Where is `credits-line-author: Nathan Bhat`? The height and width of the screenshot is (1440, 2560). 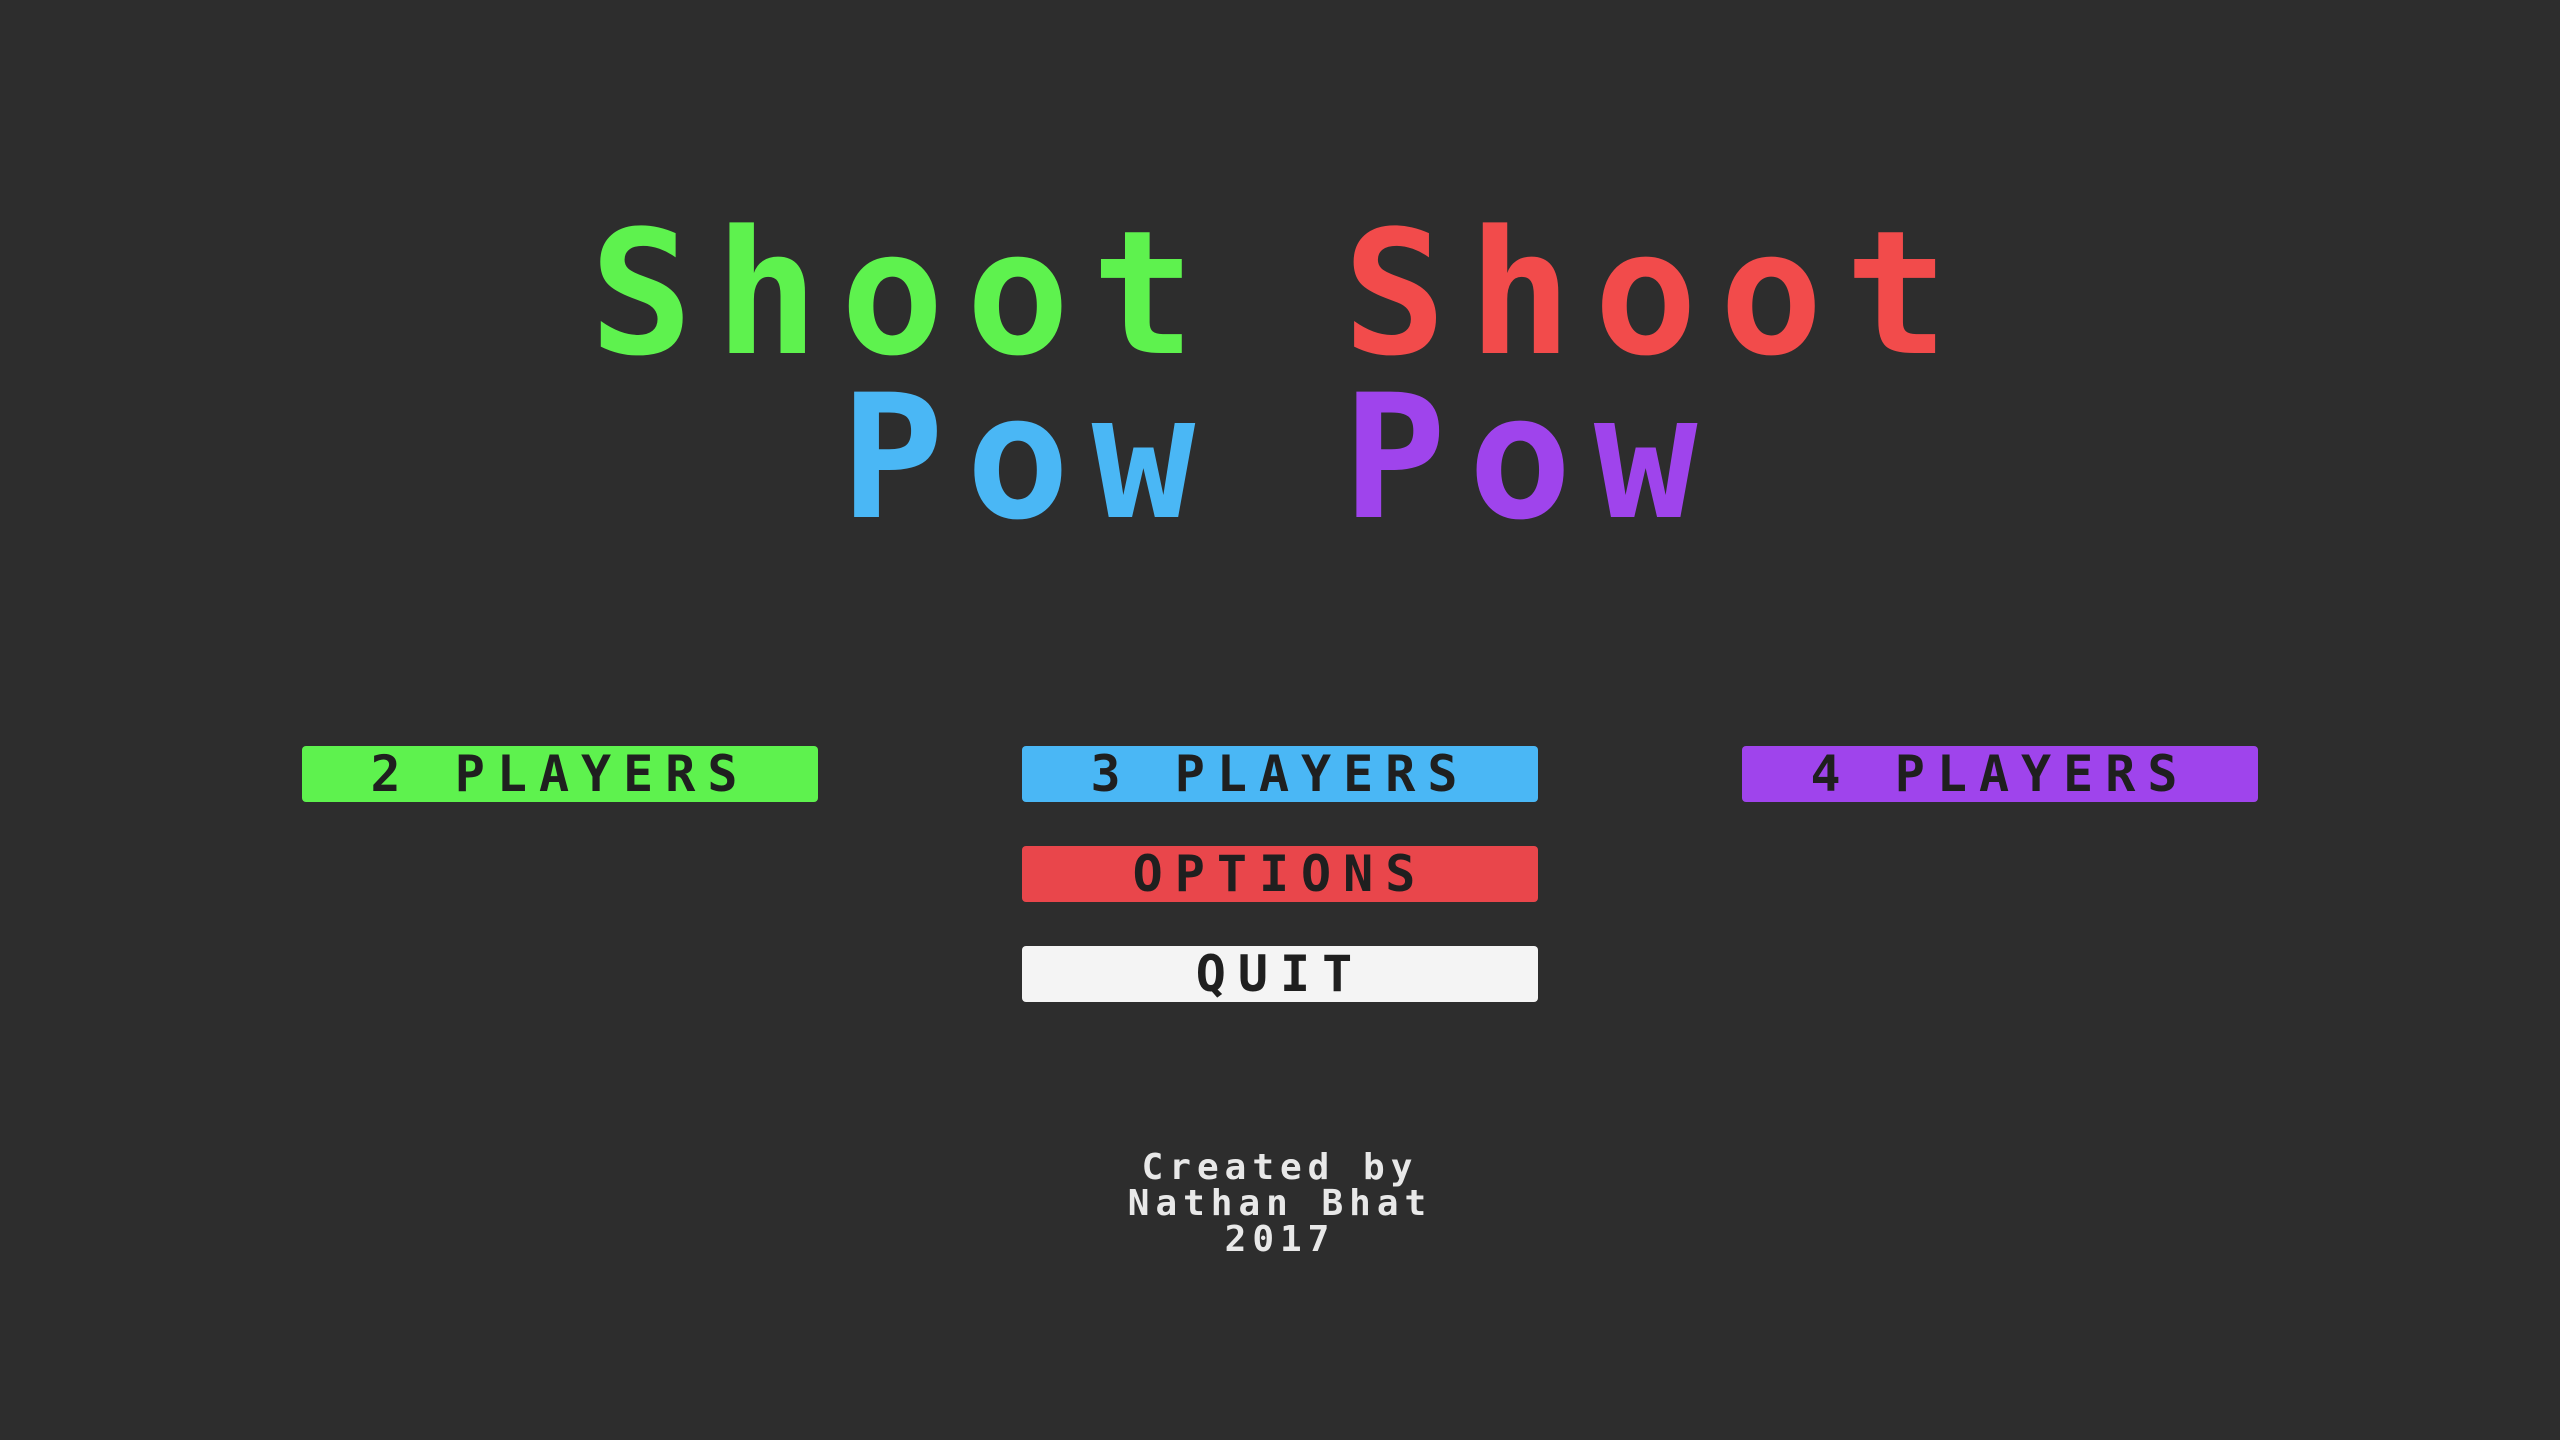
credits-line-author: Nathan Bhat is located at coordinates (1280, 1203).